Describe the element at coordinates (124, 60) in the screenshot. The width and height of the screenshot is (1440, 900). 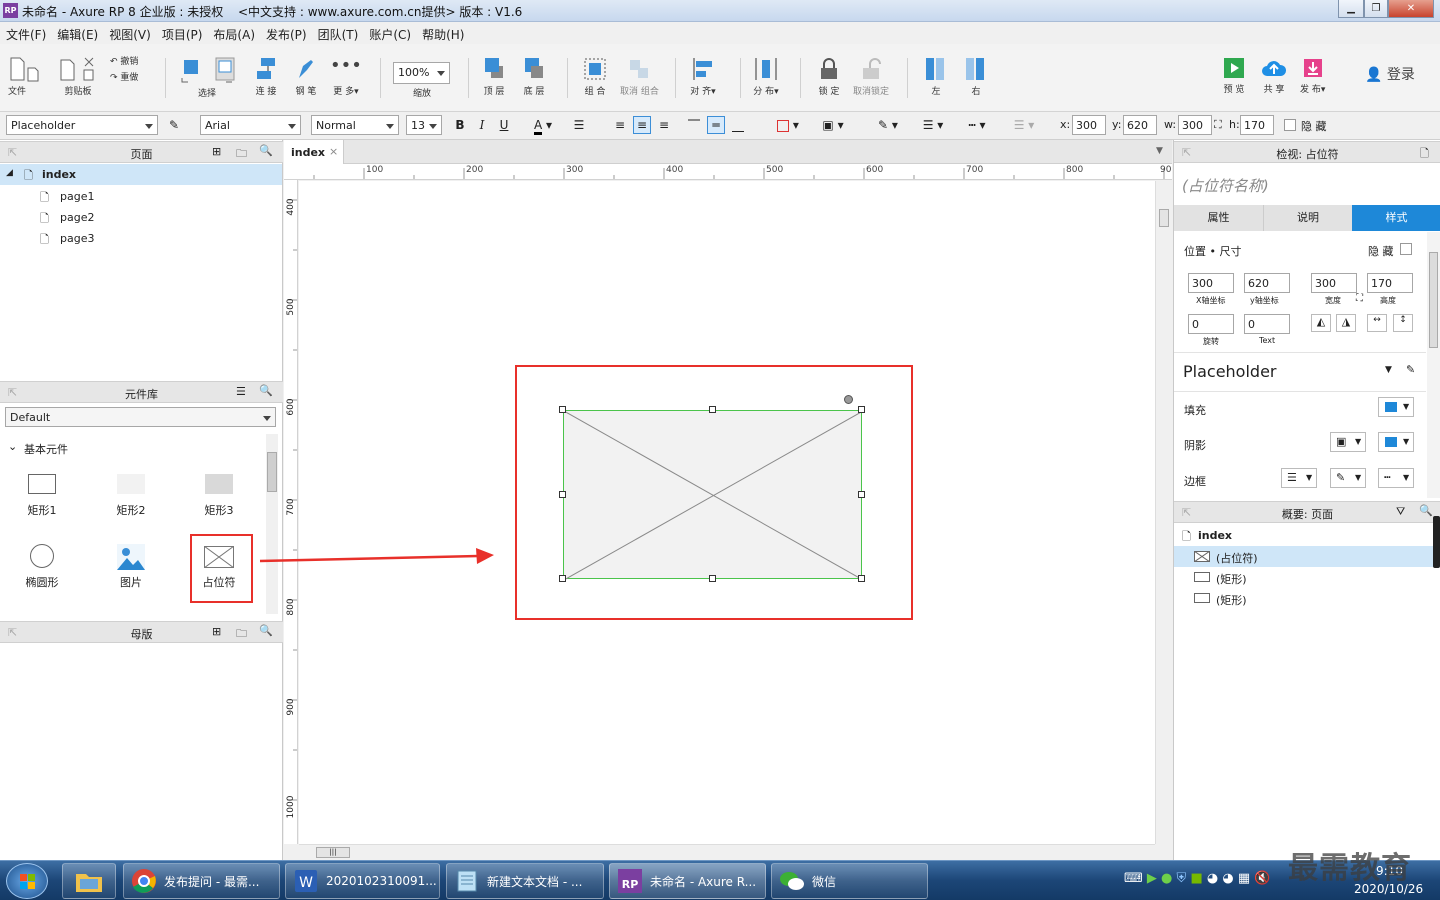
I see `undo-button: ↶ 撤销` at that location.